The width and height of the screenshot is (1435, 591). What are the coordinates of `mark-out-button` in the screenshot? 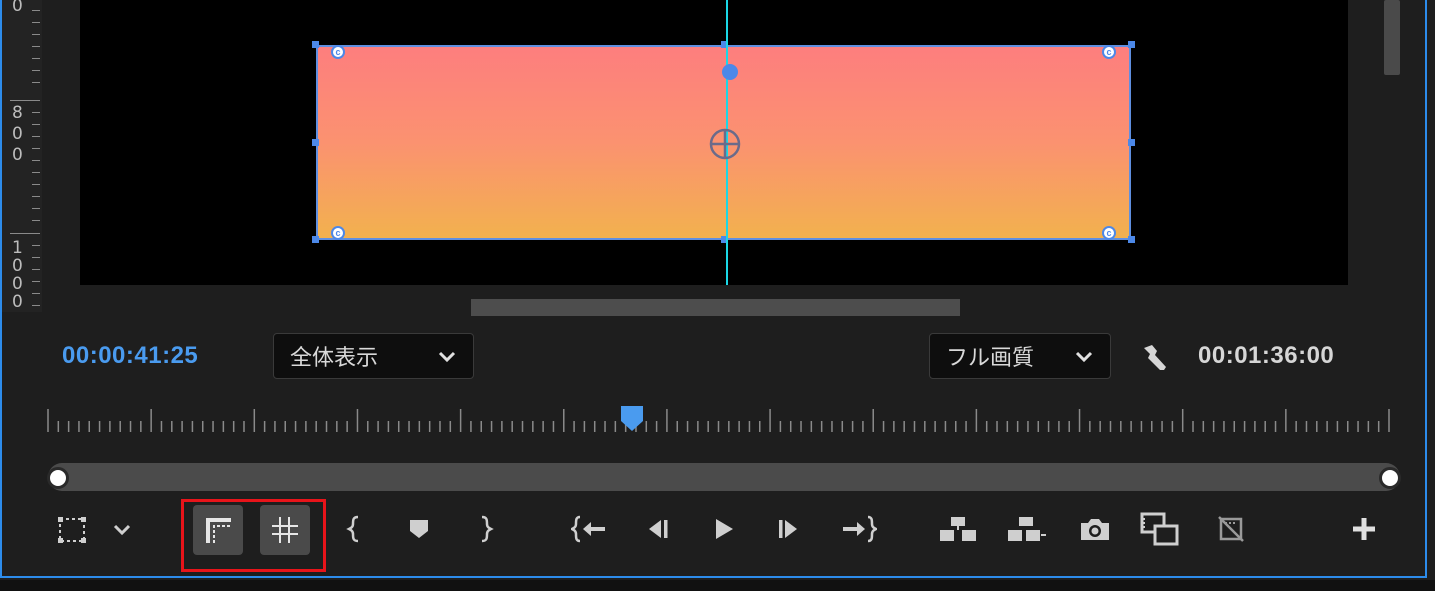 It's located at (485, 529).